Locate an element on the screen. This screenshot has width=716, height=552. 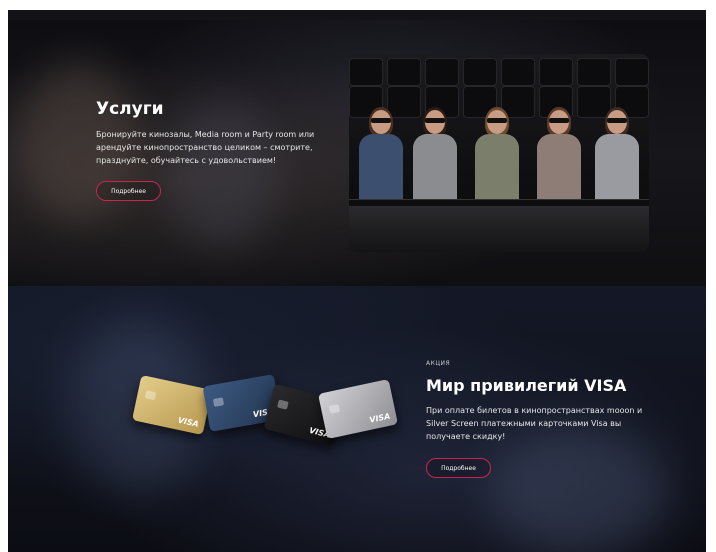
services-title: Услуги is located at coordinates (130, 109).